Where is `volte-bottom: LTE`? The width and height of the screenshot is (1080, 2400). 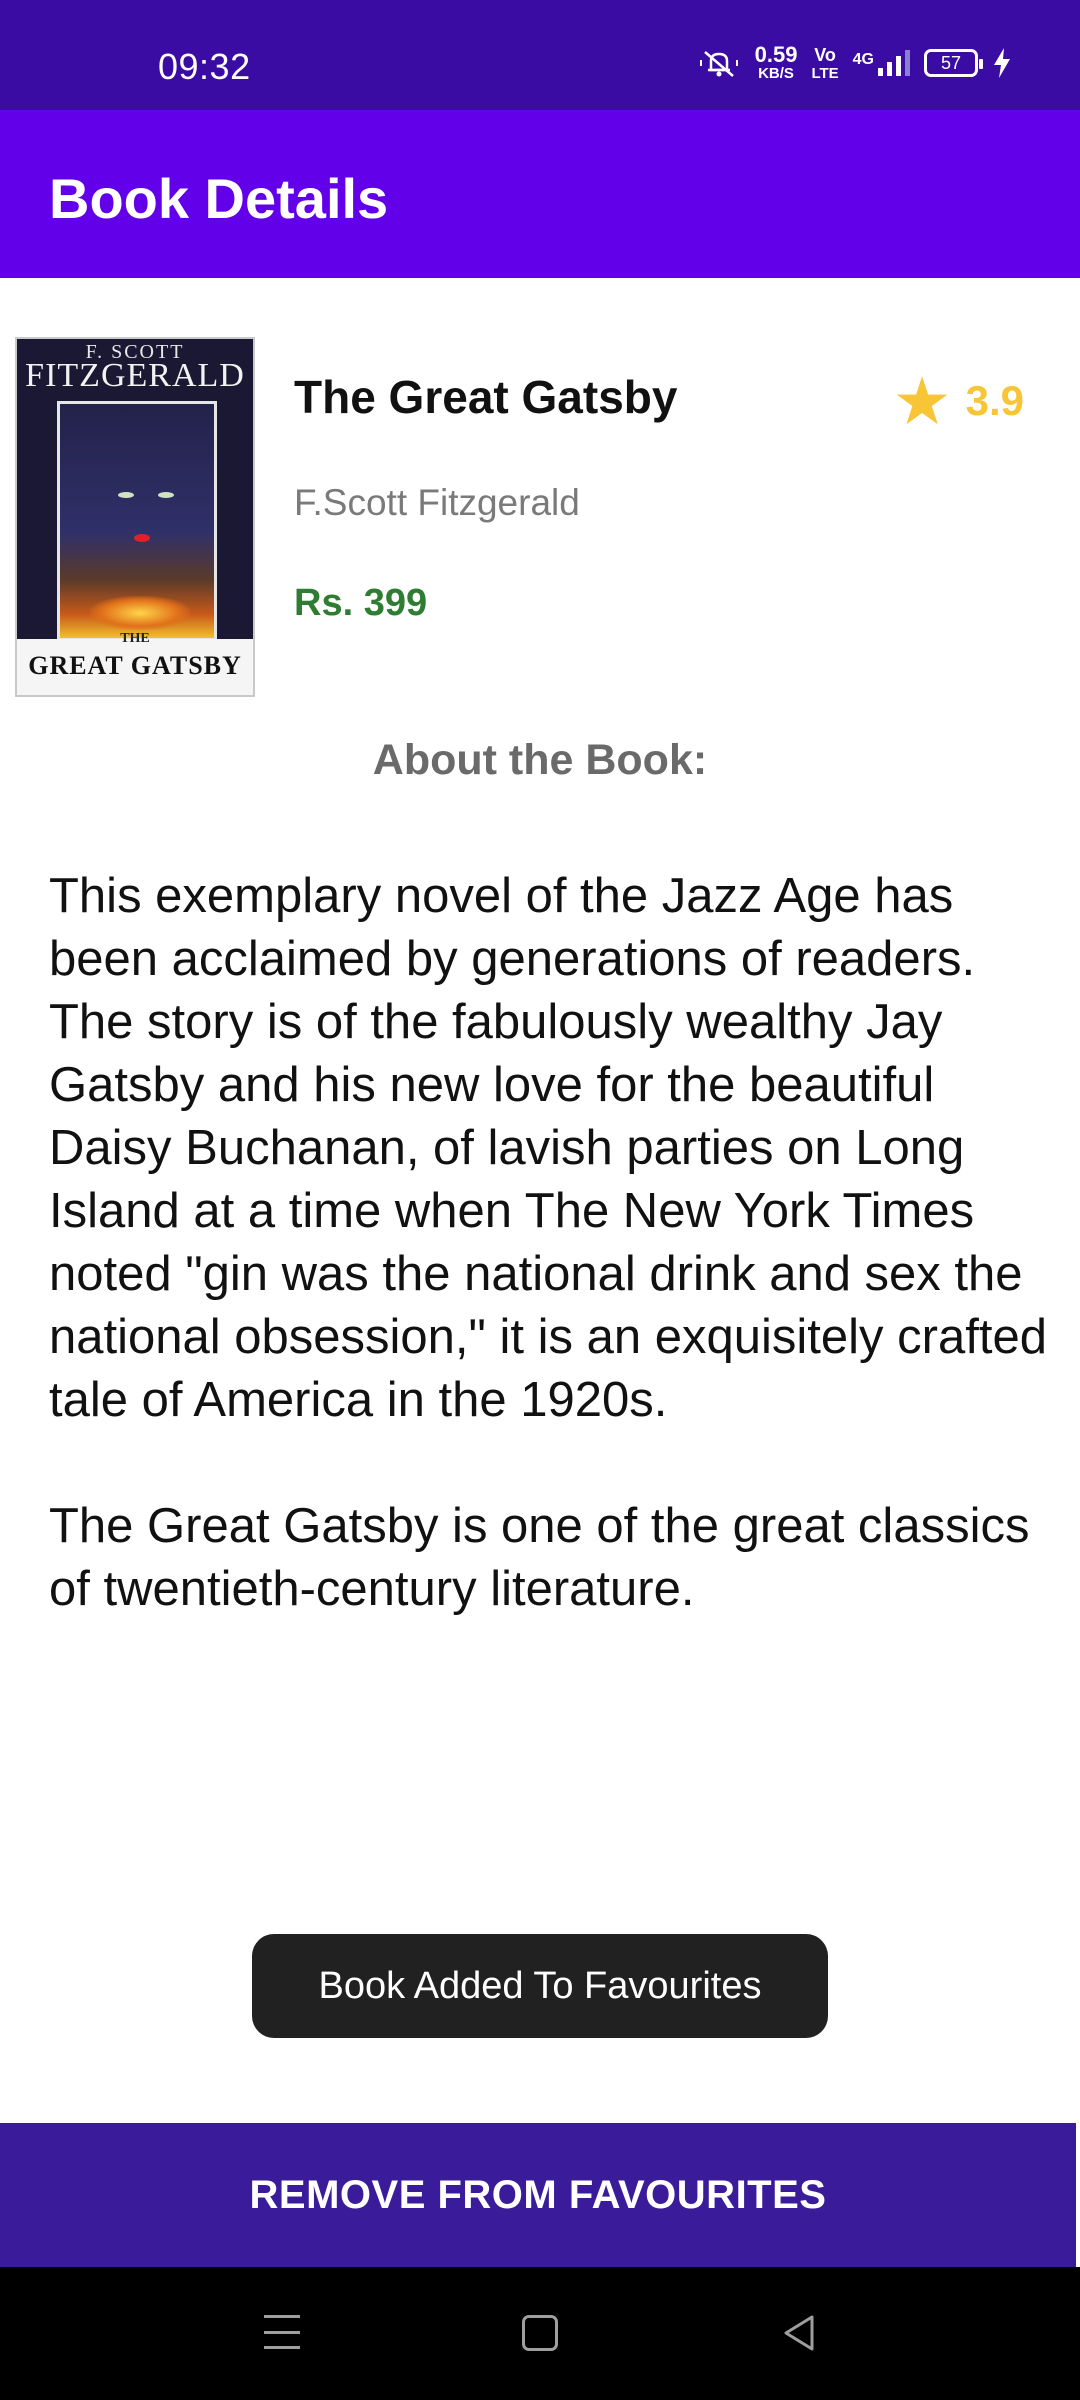 volte-bottom: LTE is located at coordinates (825, 73).